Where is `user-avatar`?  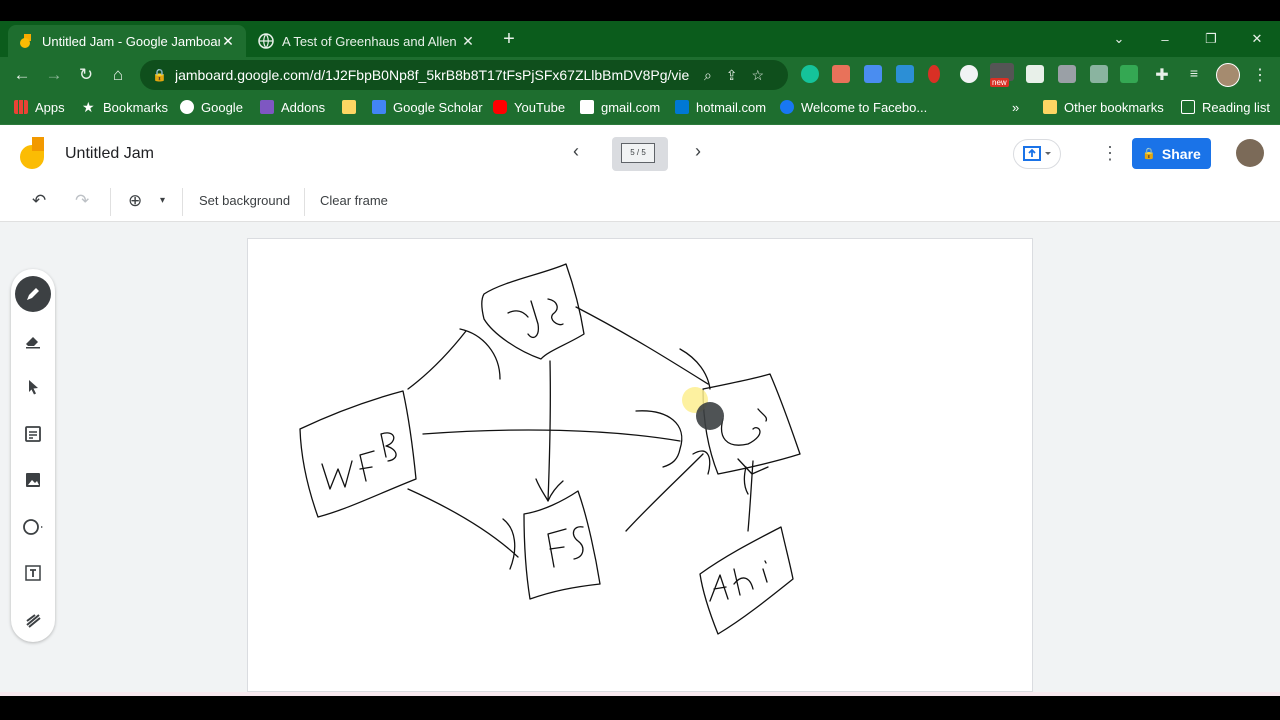
user-avatar is located at coordinates (1250, 153).